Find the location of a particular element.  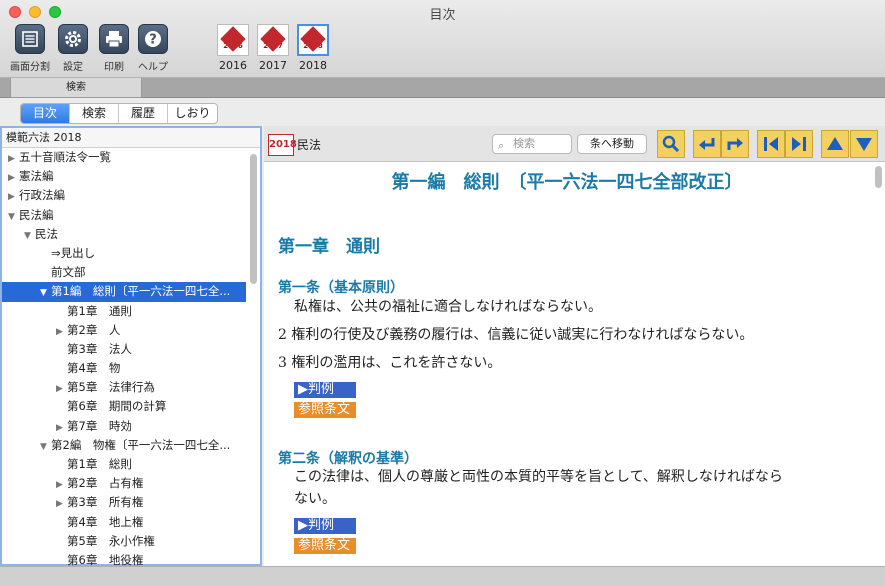

skip-back-icon is located at coordinates (771, 144).